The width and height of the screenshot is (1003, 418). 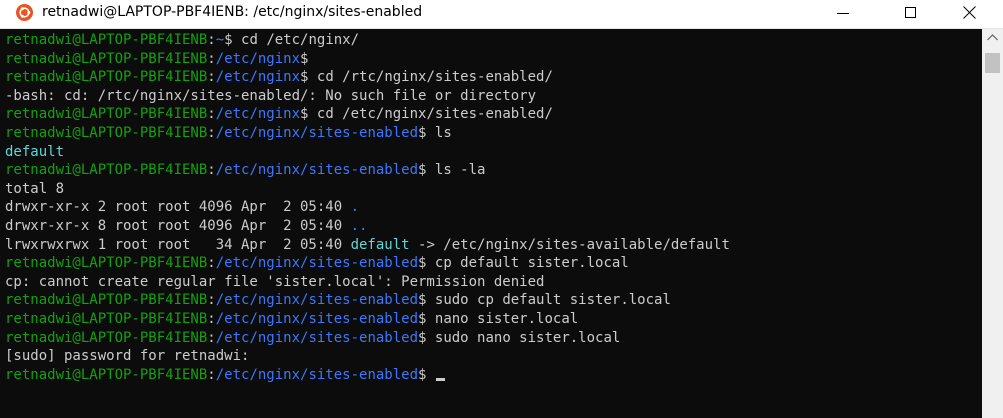 I want to click on scrollbar-thumb, so click(x=992, y=63).